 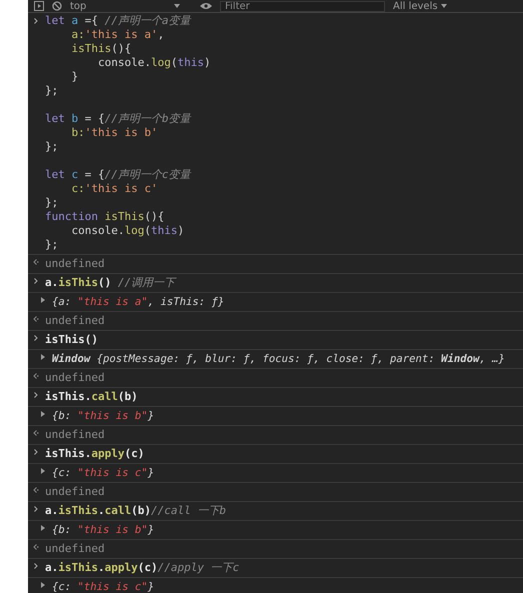 I want to click on code-line: a.isThis() //调用一下, so click(x=110, y=283).